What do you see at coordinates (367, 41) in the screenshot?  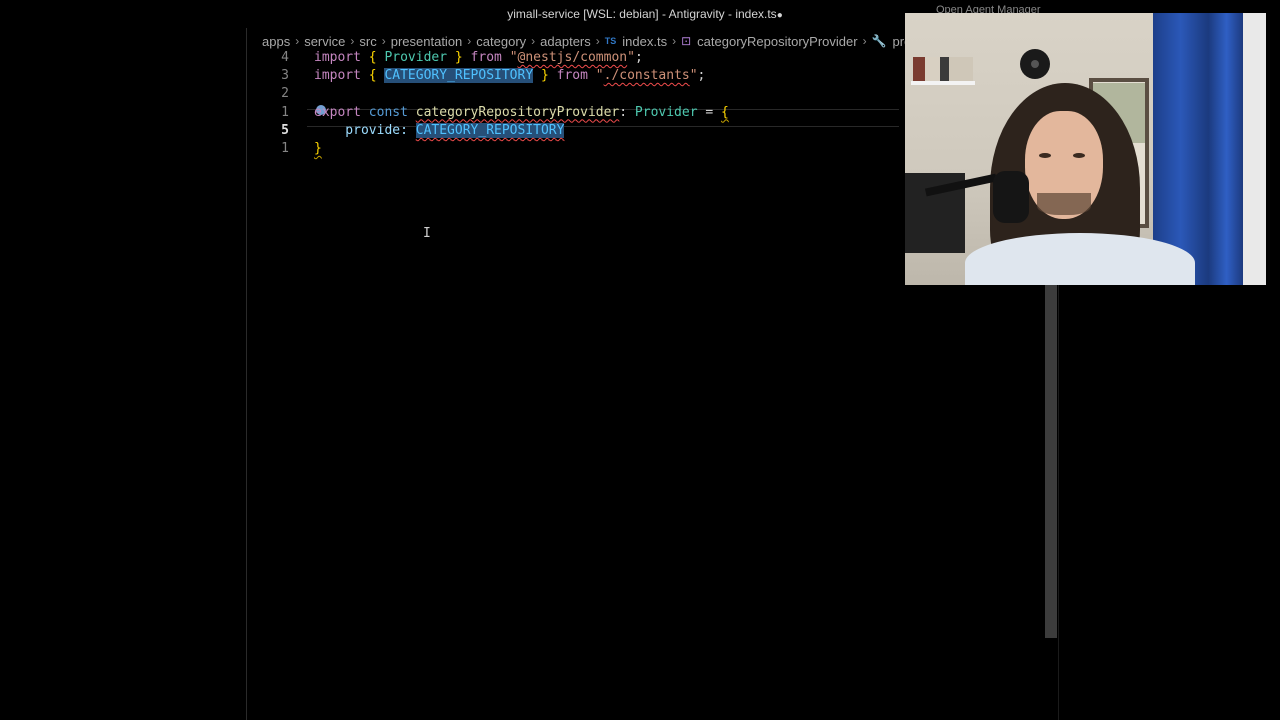 I see `breadcrumb-item-src: src` at bounding box center [367, 41].